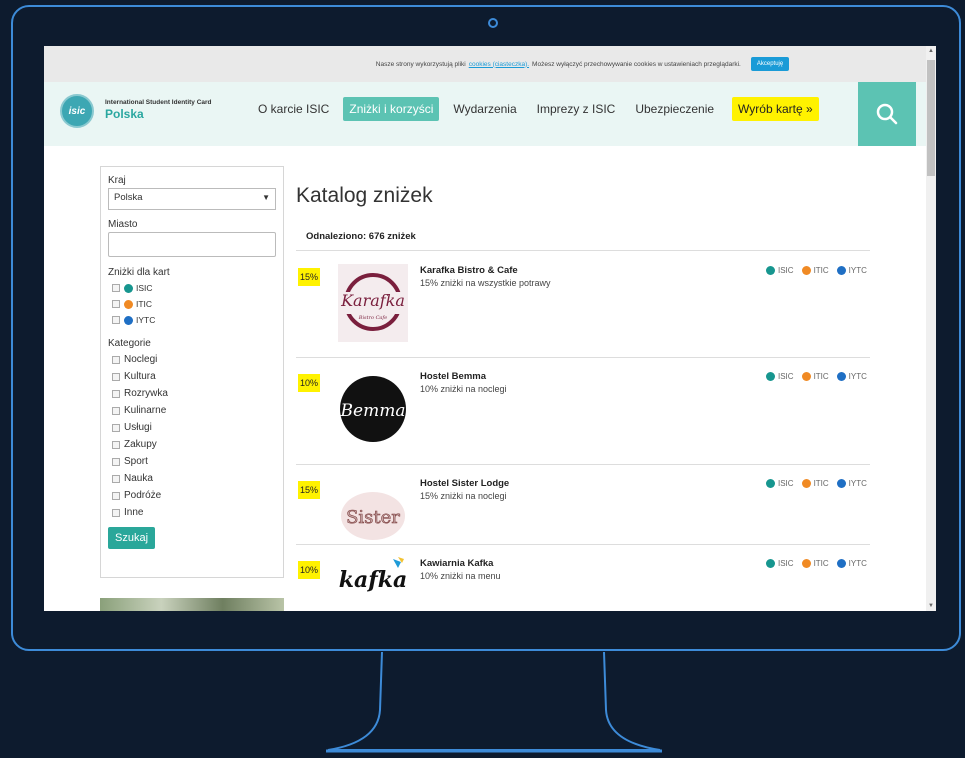 The height and width of the screenshot is (758, 965). I want to click on category-uslugi: Usługi, so click(192, 427).